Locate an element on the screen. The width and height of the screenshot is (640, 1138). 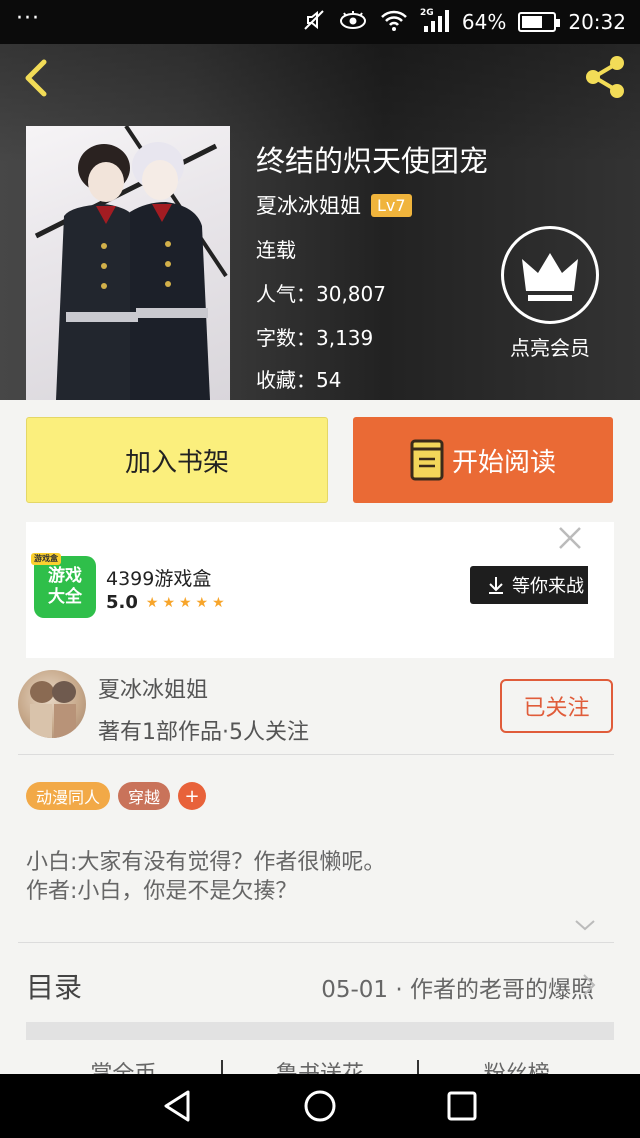
ad-cta-button: 等你来战 is located at coordinates (529, 585).